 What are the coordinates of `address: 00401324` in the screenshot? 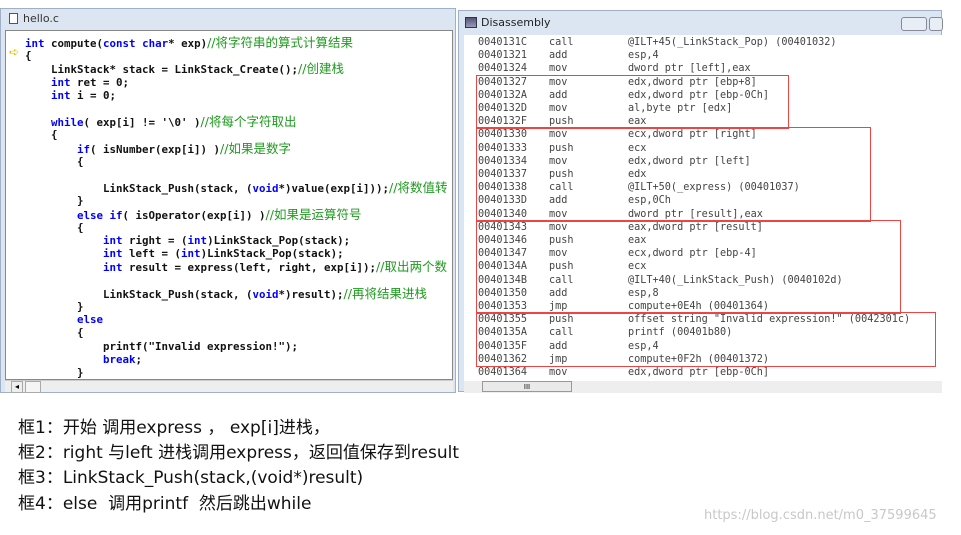 It's located at (503, 69).